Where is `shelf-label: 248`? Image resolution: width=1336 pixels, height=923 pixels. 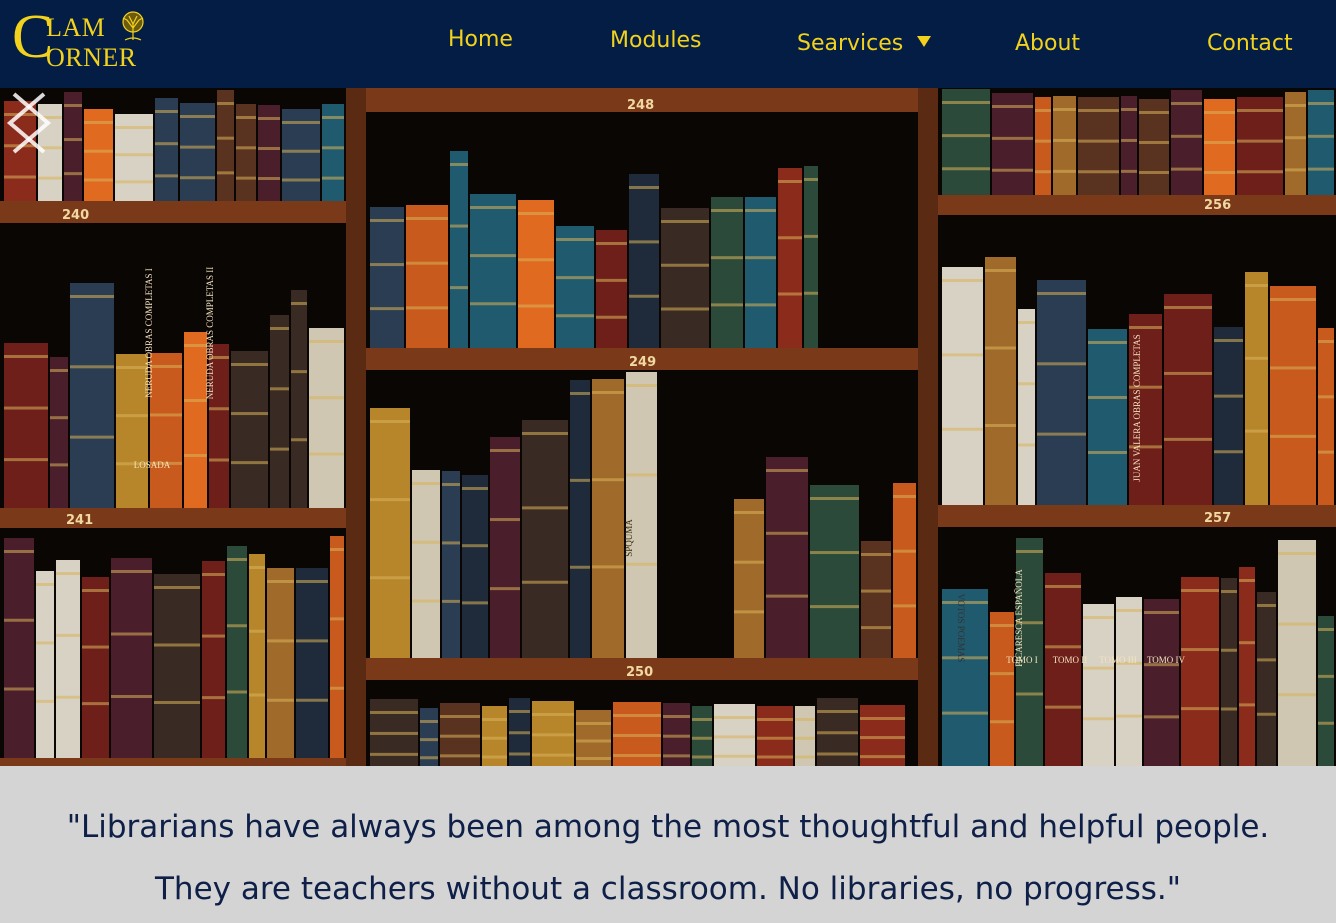 shelf-label: 248 is located at coordinates (640, 105).